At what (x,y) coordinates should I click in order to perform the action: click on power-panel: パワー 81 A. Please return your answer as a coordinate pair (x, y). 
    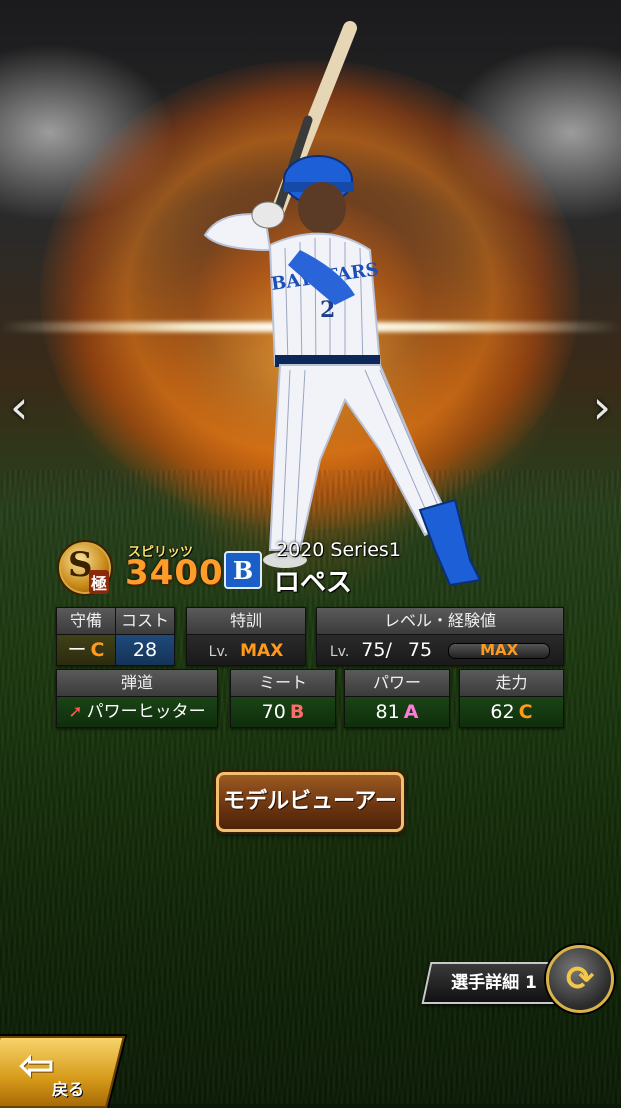
    Looking at the image, I should click on (397, 698).